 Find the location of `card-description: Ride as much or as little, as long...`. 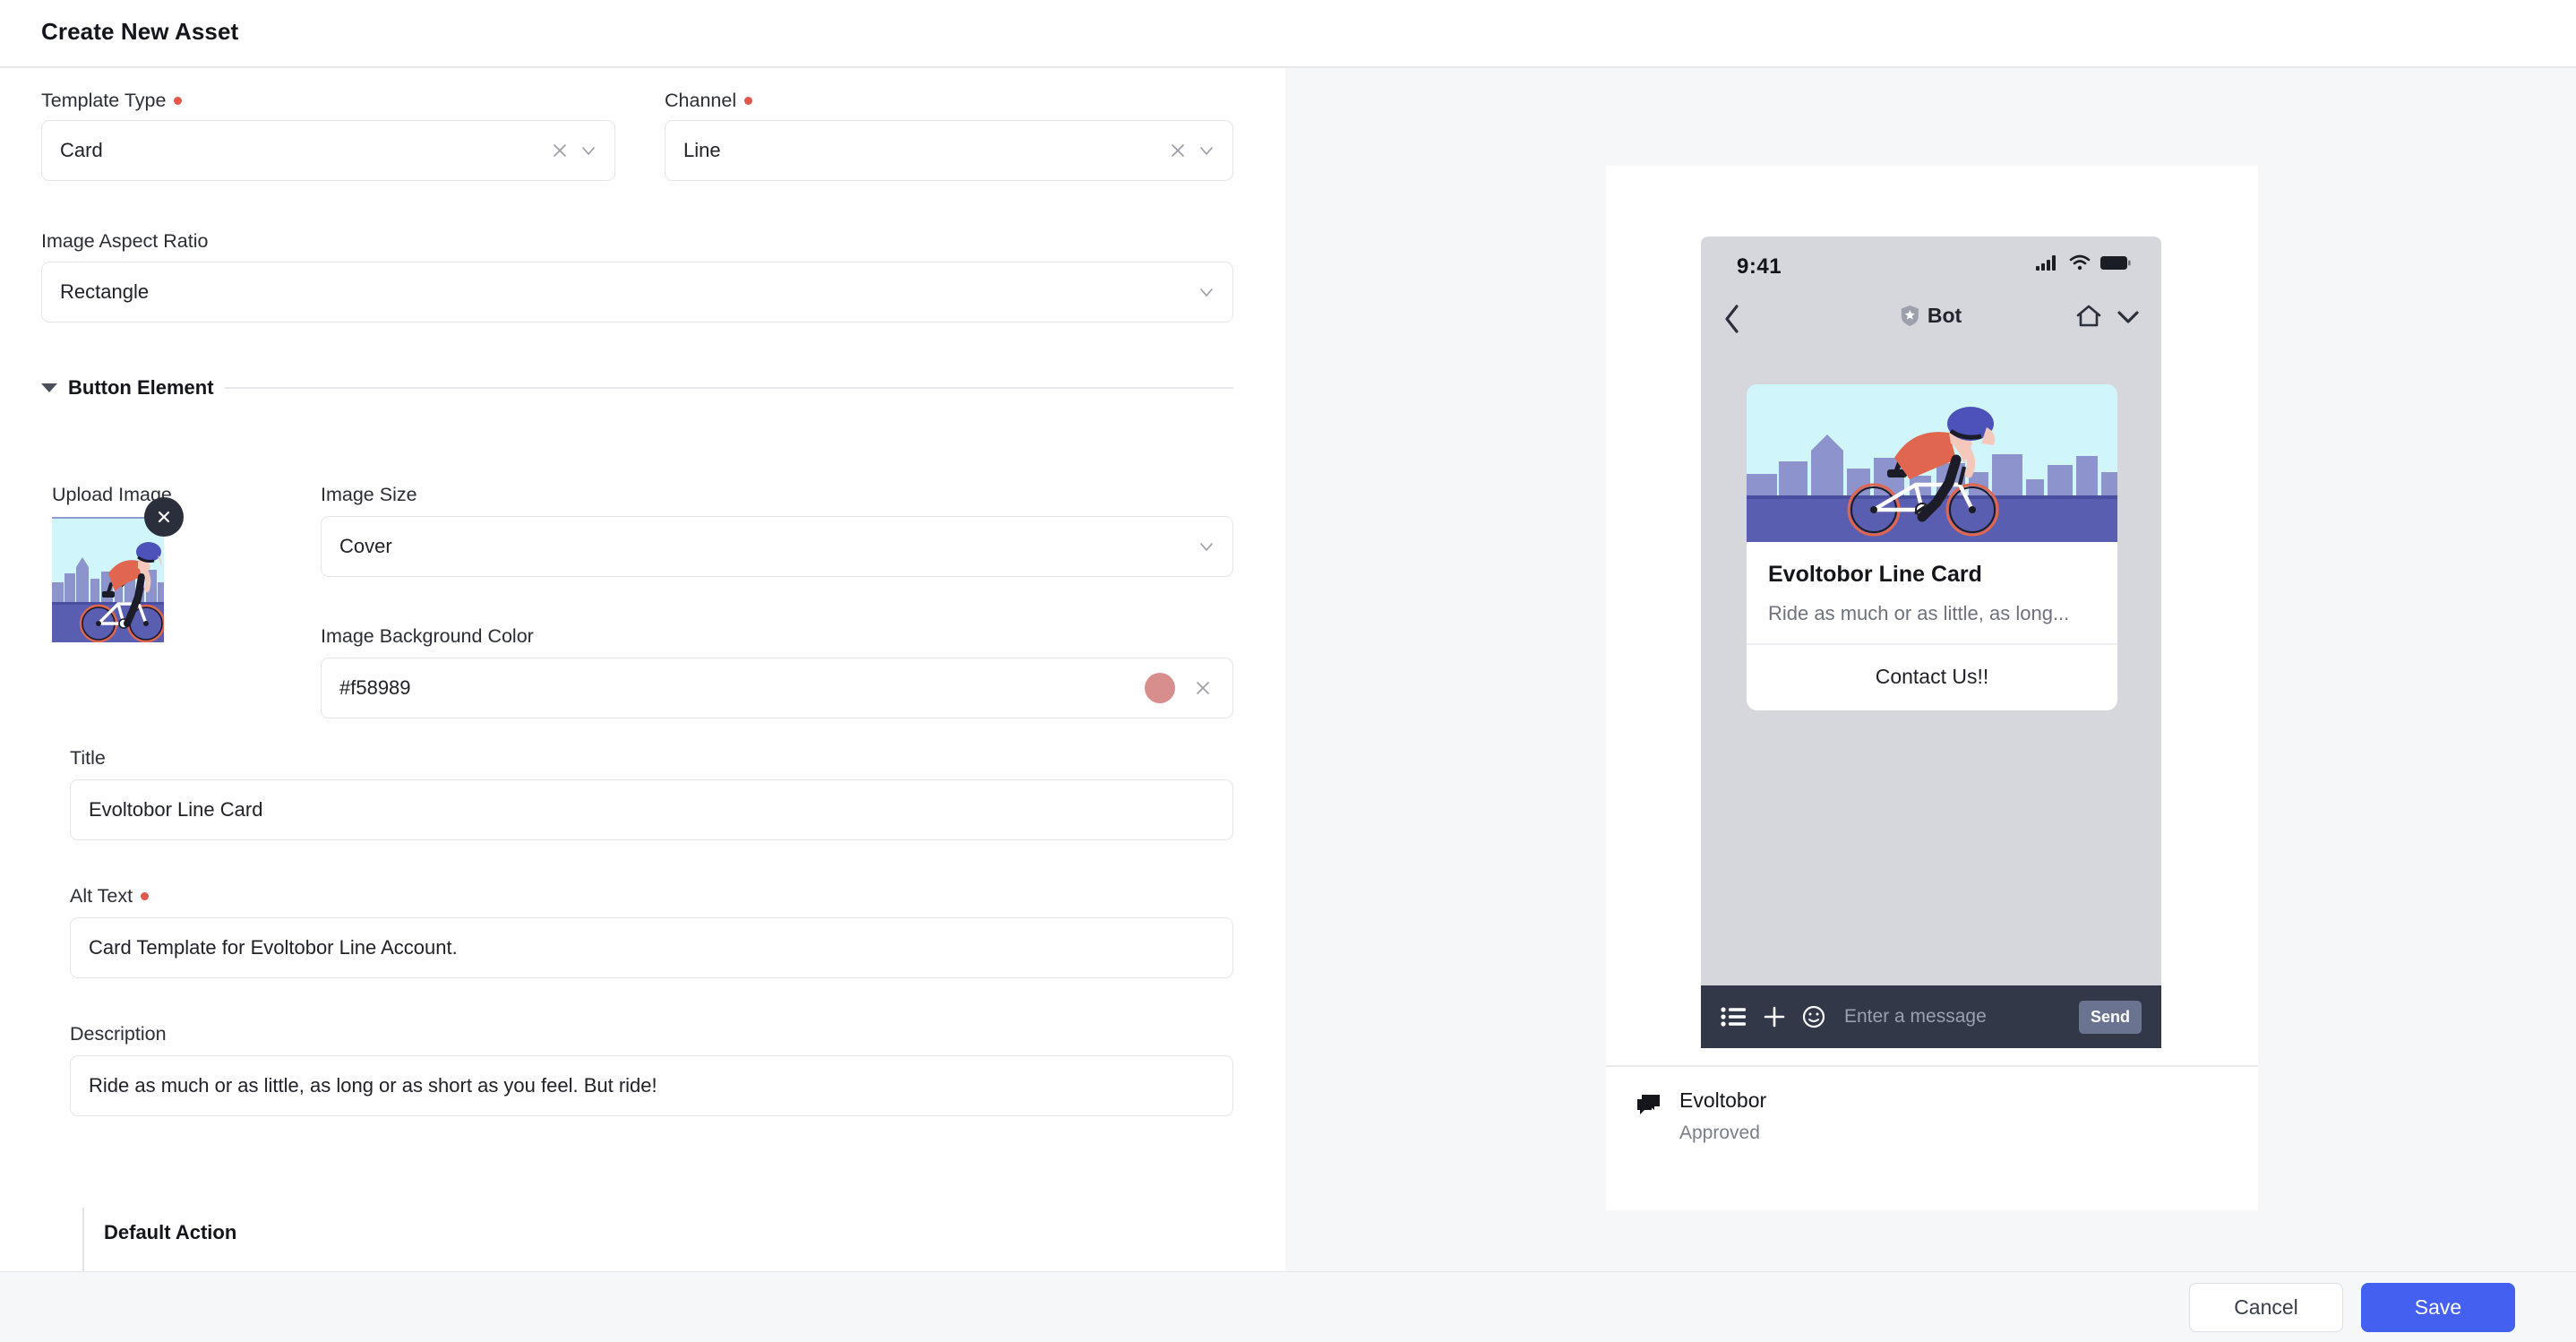

card-description: Ride as much or as little, as long... is located at coordinates (1919, 613).